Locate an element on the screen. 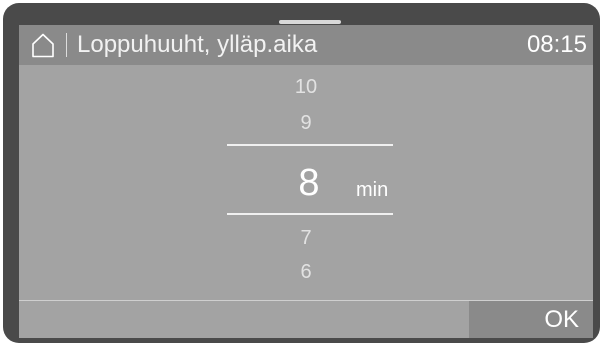 This screenshot has height=347, width=605. picker-unit: min is located at coordinates (372, 190).